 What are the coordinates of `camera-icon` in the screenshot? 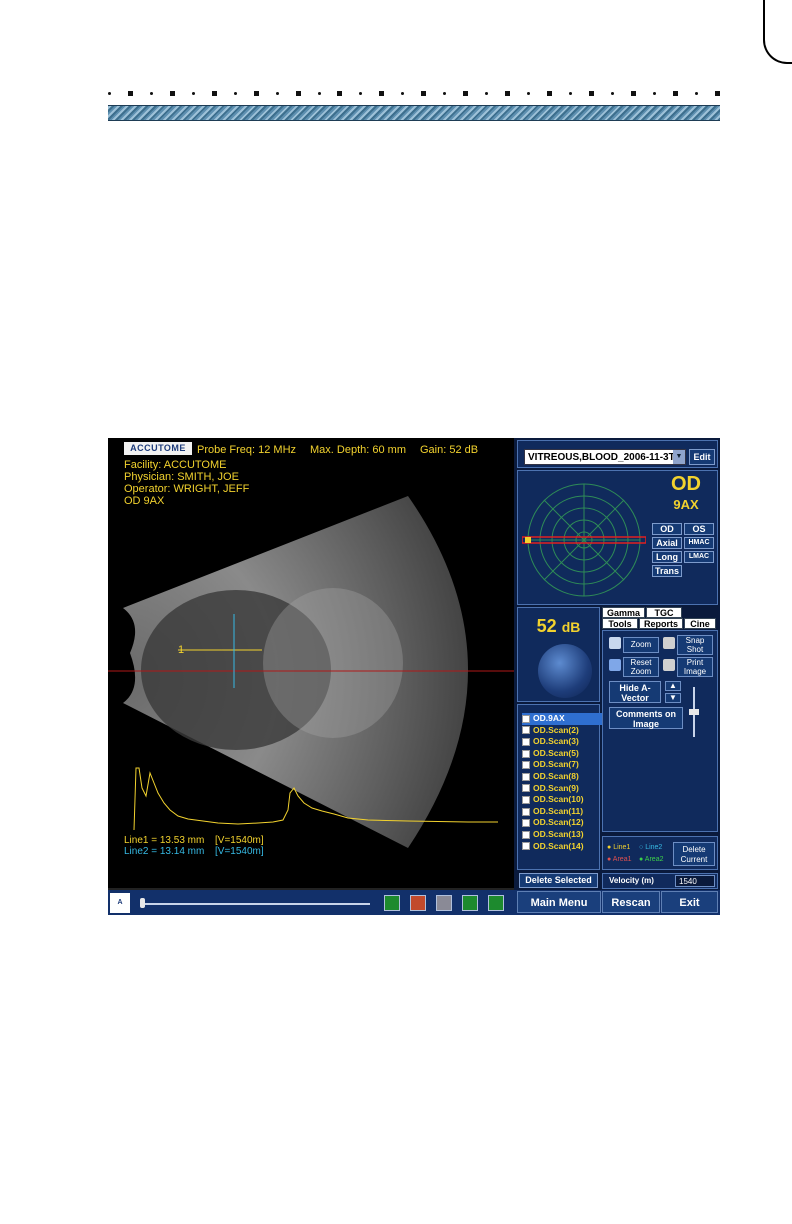 It's located at (669, 643).